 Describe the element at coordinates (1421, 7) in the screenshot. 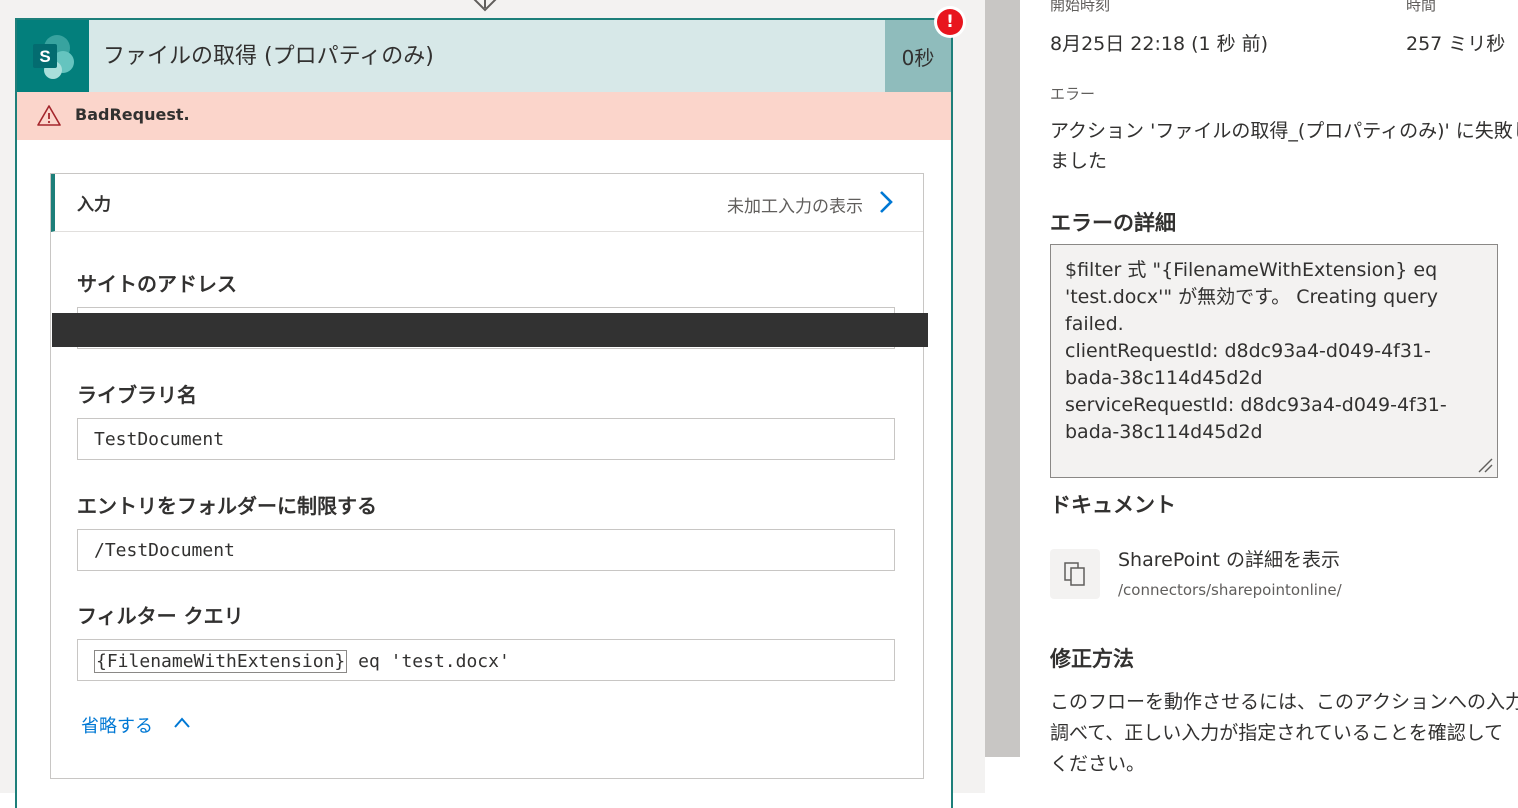

I see `duration-label: 時間` at that location.